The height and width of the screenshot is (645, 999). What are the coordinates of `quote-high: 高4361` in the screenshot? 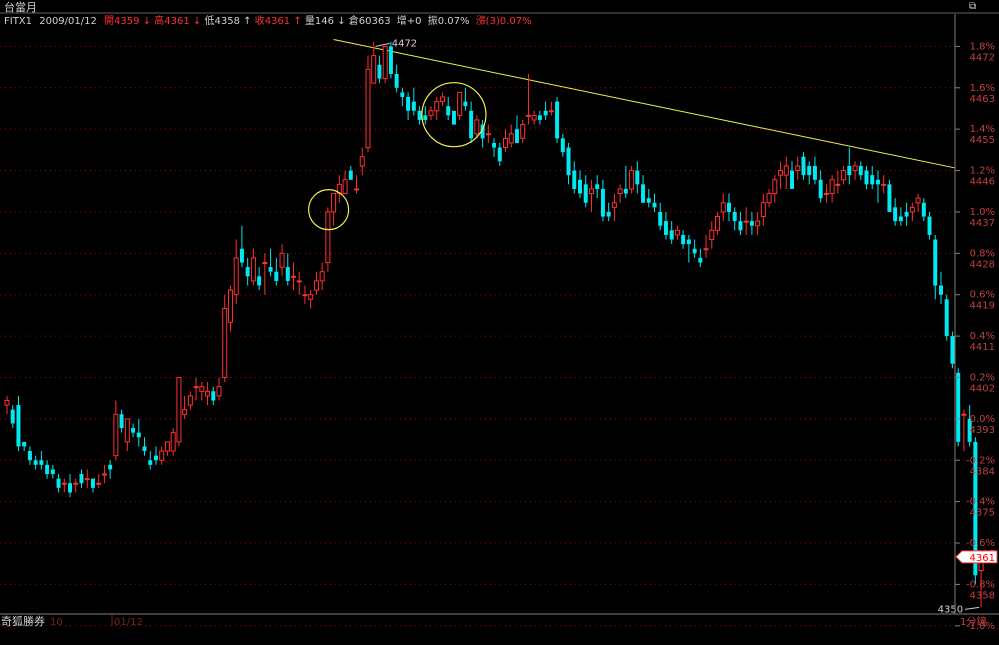 It's located at (171, 20).